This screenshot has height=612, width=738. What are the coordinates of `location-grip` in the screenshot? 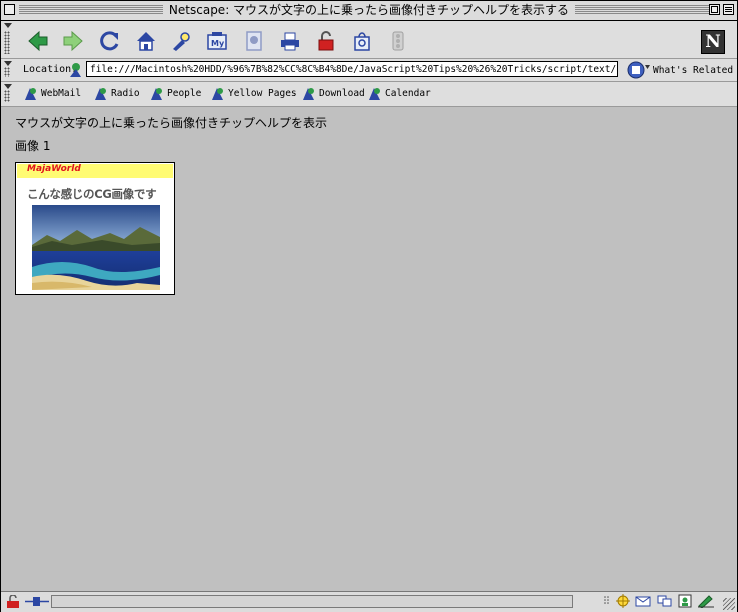 It's located at (7, 72).